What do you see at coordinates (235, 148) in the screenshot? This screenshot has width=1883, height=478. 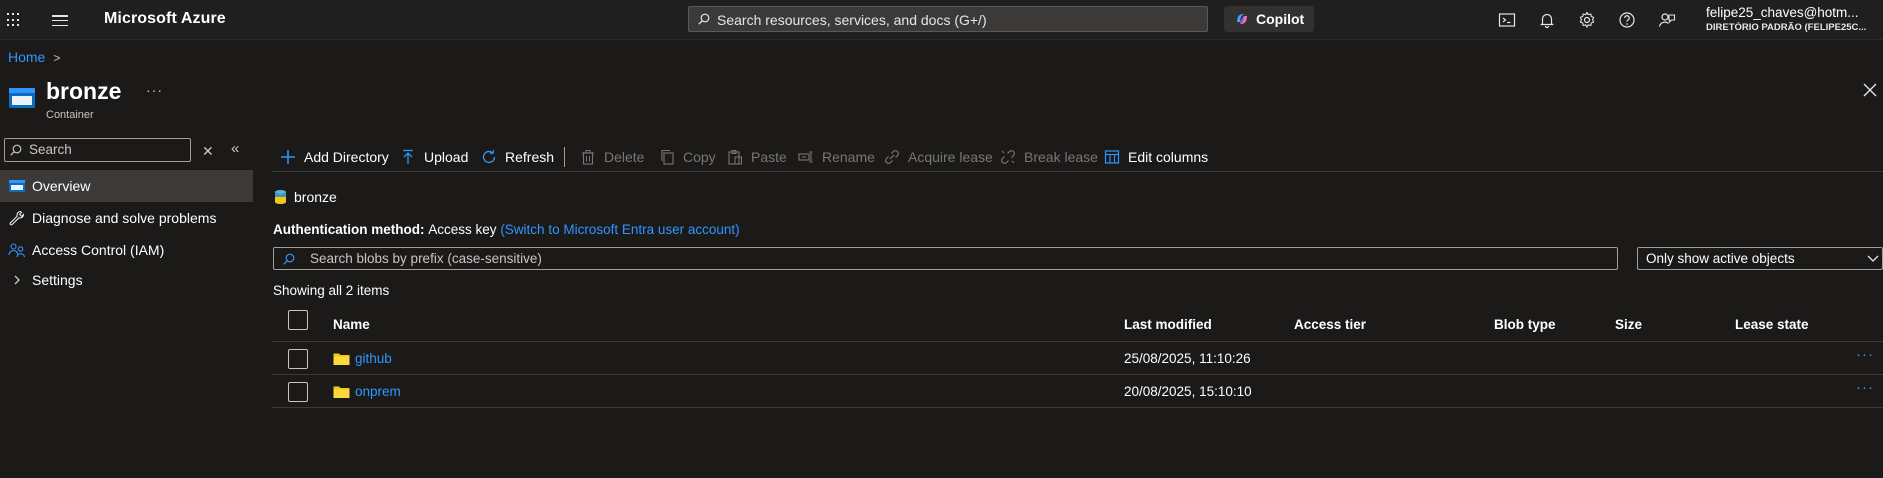 I see `collapse-sidebar-button: «` at bounding box center [235, 148].